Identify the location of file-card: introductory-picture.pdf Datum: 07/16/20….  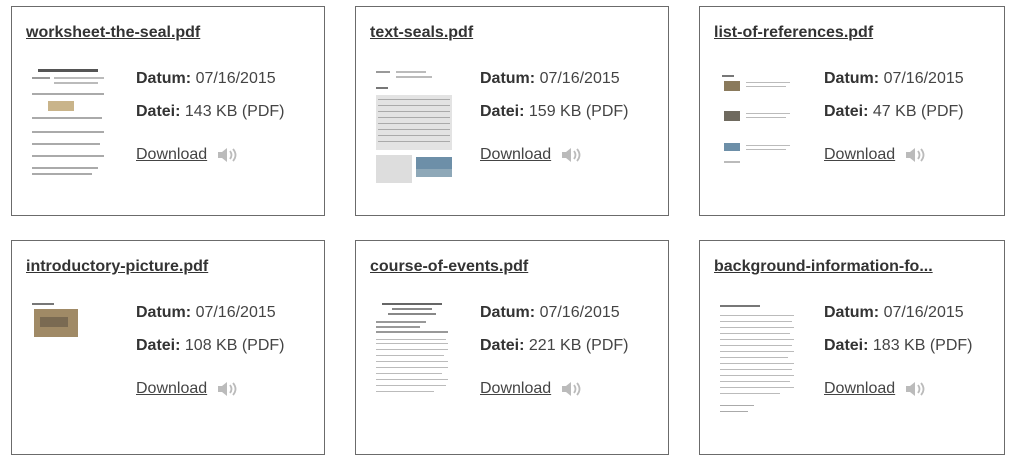
(168, 347).